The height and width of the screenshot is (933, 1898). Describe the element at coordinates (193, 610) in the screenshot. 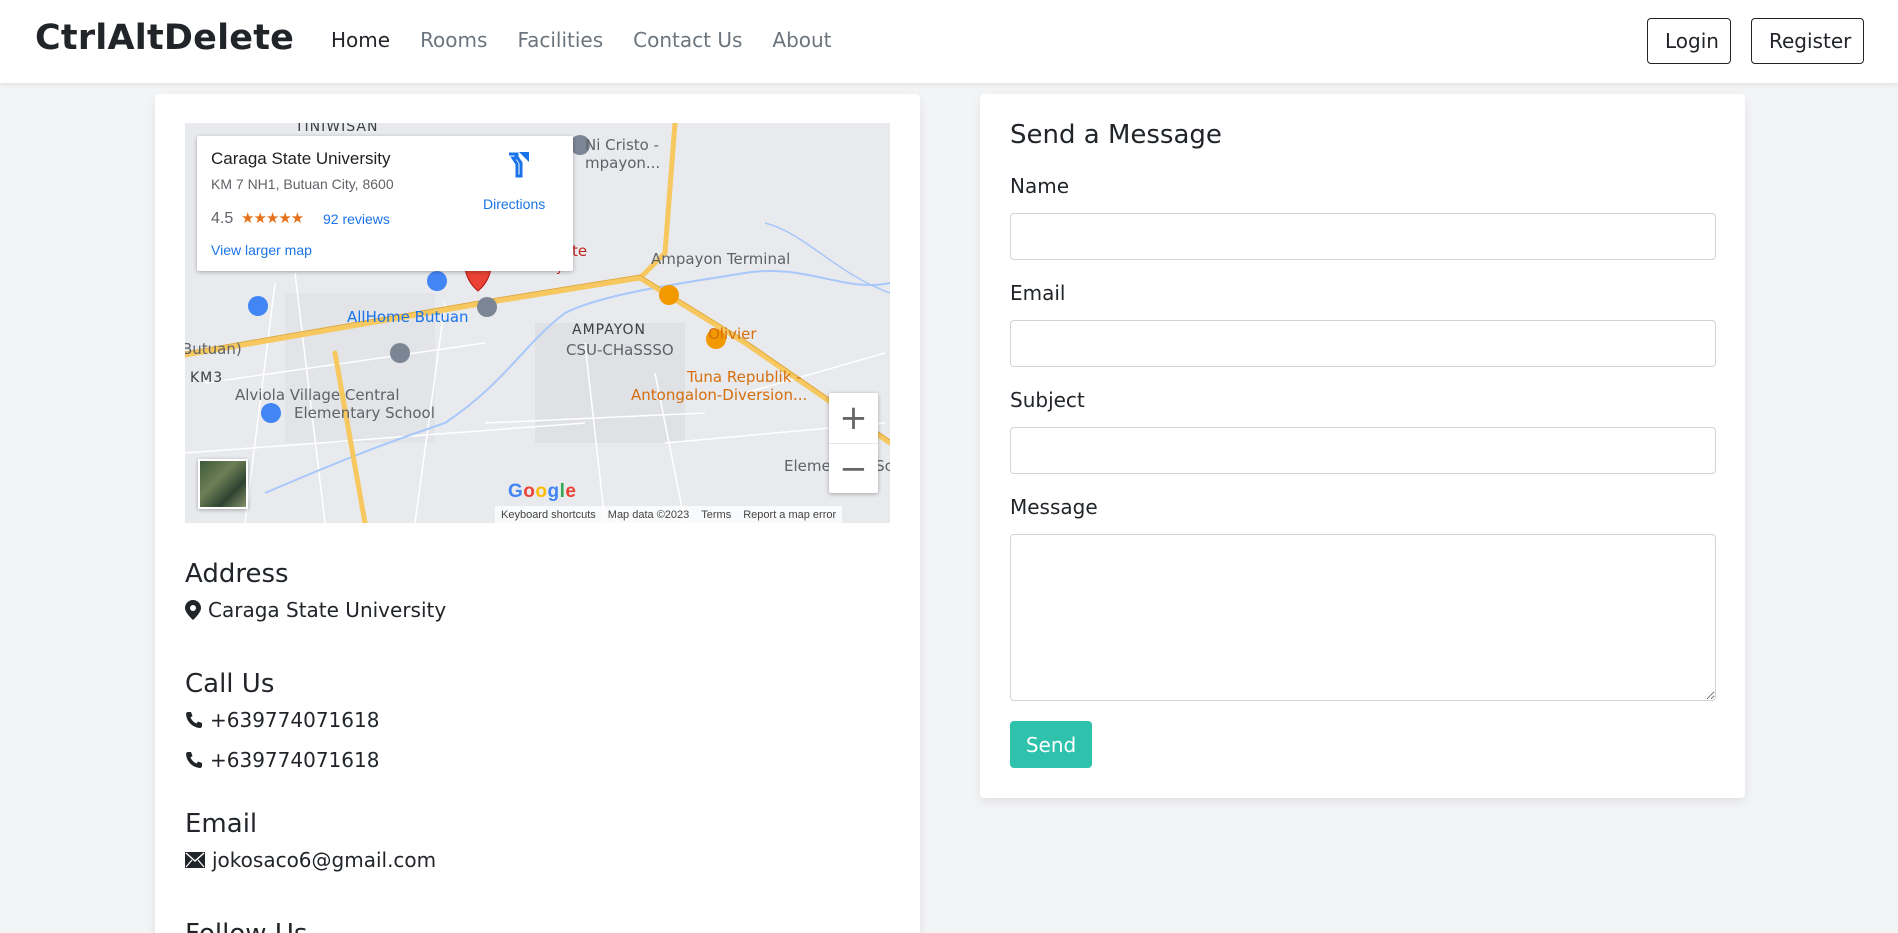

I see `map-marker-icon` at that location.